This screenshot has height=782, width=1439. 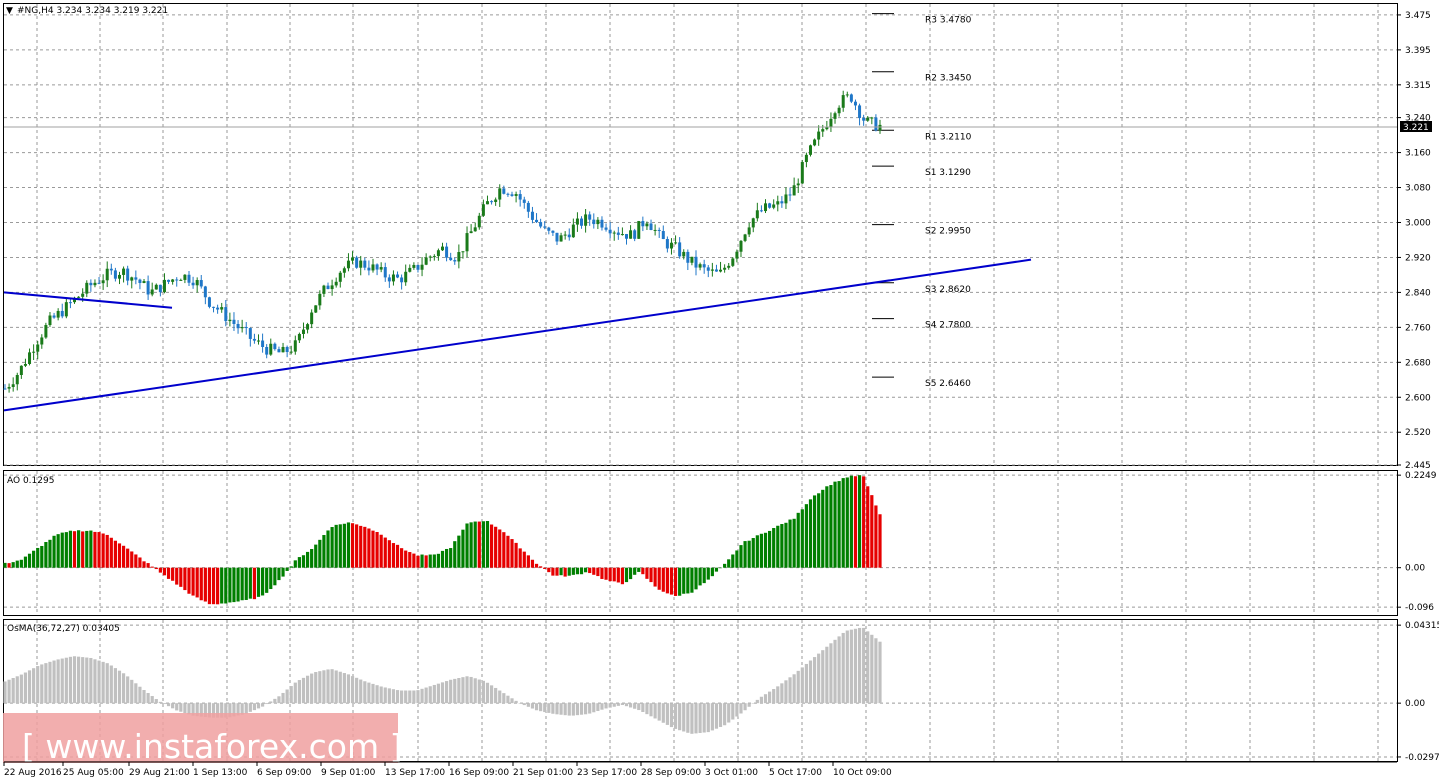 What do you see at coordinates (1418, 433) in the screenshot?
I see `price-y-tick-label: 2.520` at bounding box center [1418, 433].